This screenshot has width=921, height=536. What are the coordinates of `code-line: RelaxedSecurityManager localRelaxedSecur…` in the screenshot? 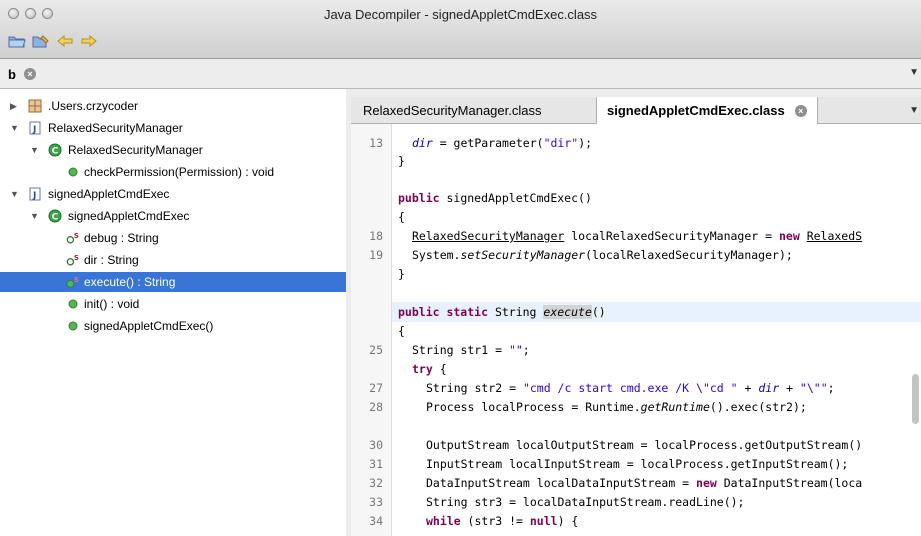 It's located at (637, 236).